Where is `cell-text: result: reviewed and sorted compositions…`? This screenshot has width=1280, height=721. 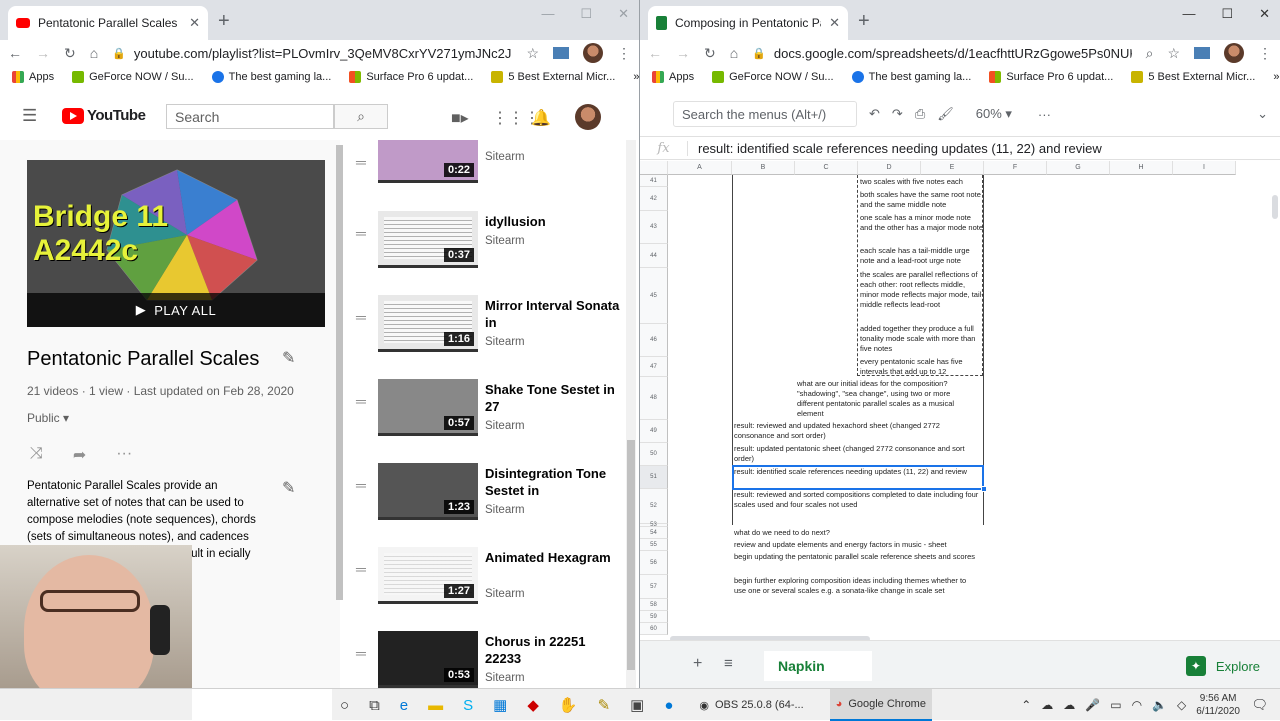
cell-text: result: reviewed and sorted compositions… is located at coordinates (856, 500).